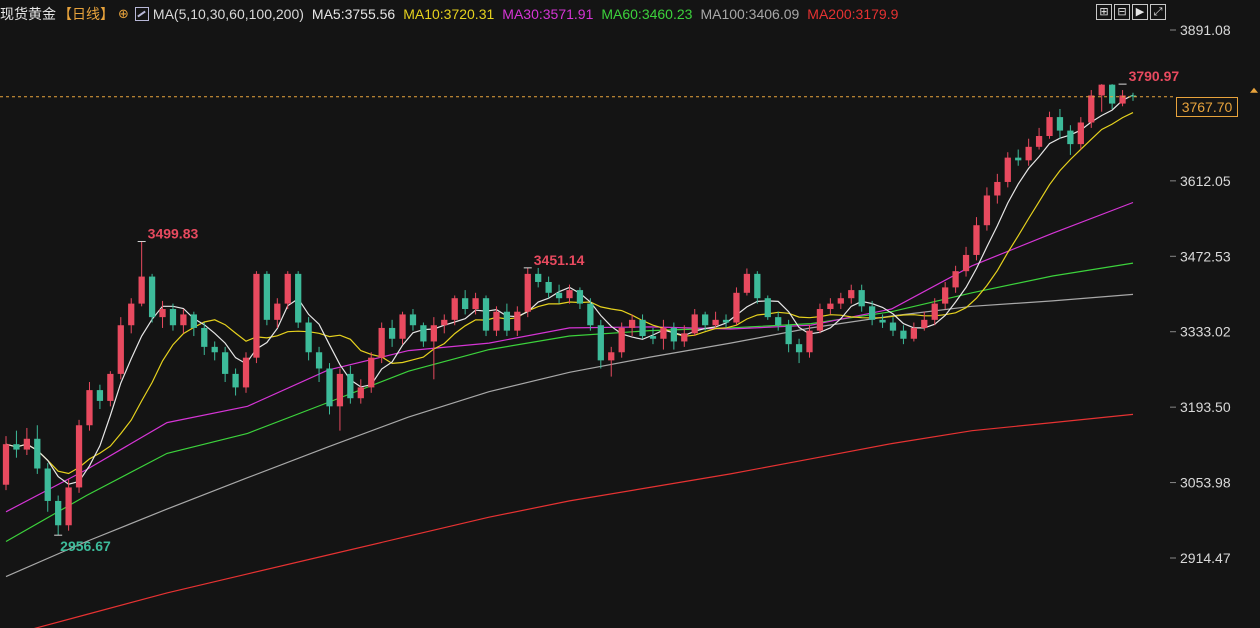 This screenshot has height=628, width=1260. I want to click on y-tick-label: 3333.02, so click(1205, 332).